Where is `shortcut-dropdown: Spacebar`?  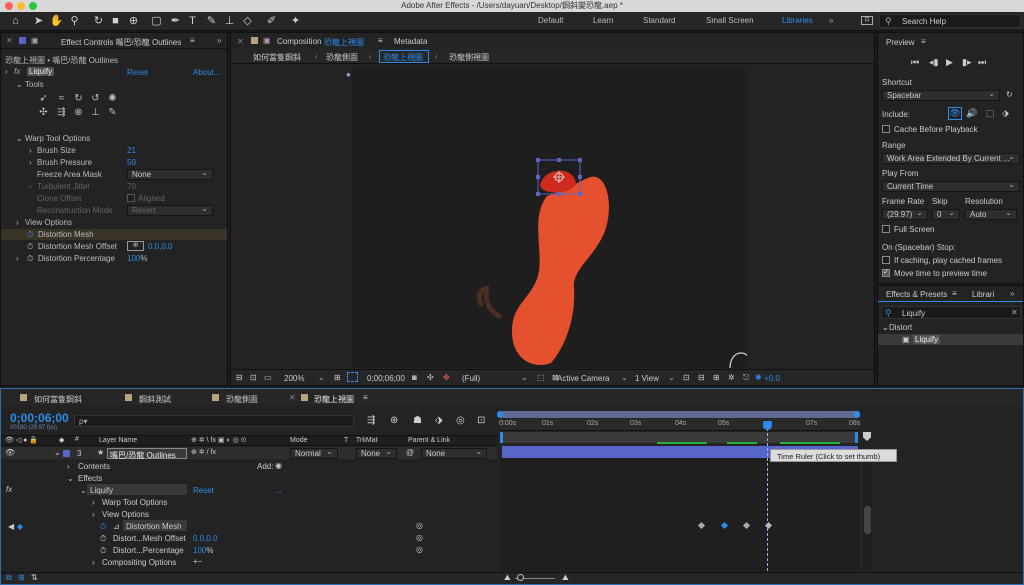
shortcut-dropdown: Spacebar is located at coordinates (941, 95).